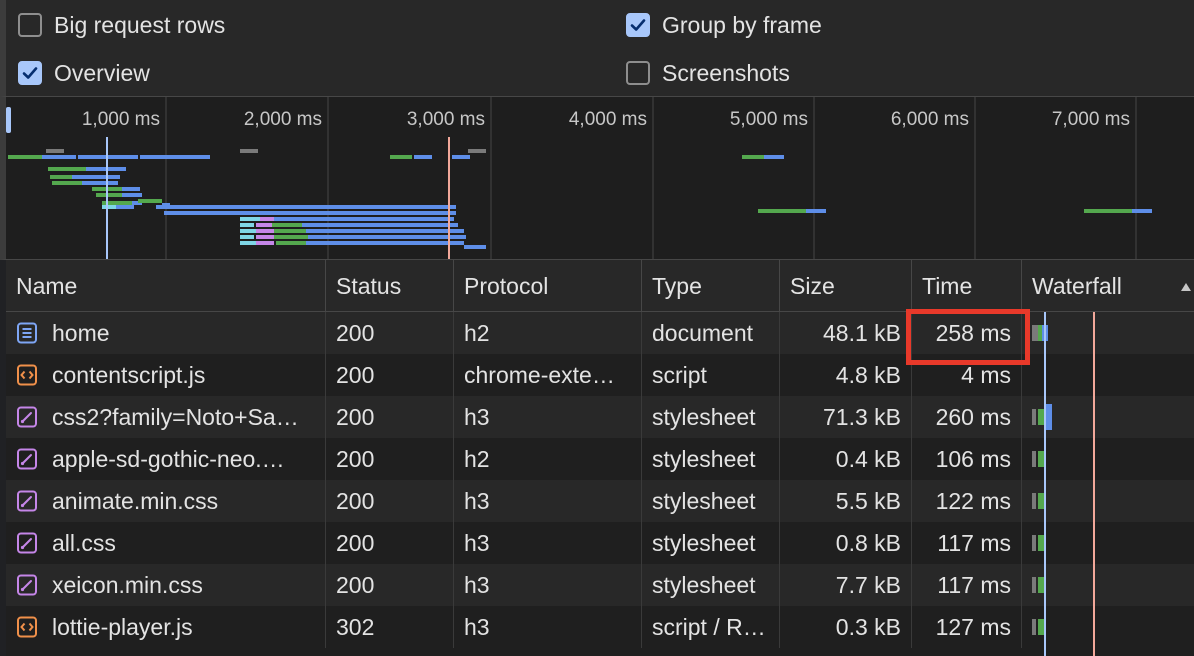  I want to click on request-name: lottie-player.js, so click(122, 626).